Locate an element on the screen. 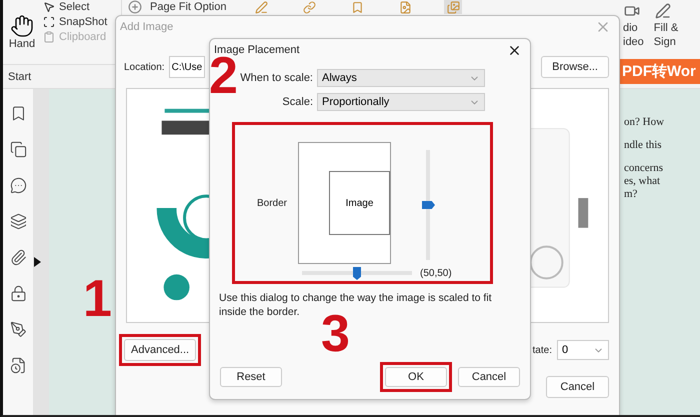 This screenshot has height=417, width=700. document-text: m? is located at coordinates (630, 194).